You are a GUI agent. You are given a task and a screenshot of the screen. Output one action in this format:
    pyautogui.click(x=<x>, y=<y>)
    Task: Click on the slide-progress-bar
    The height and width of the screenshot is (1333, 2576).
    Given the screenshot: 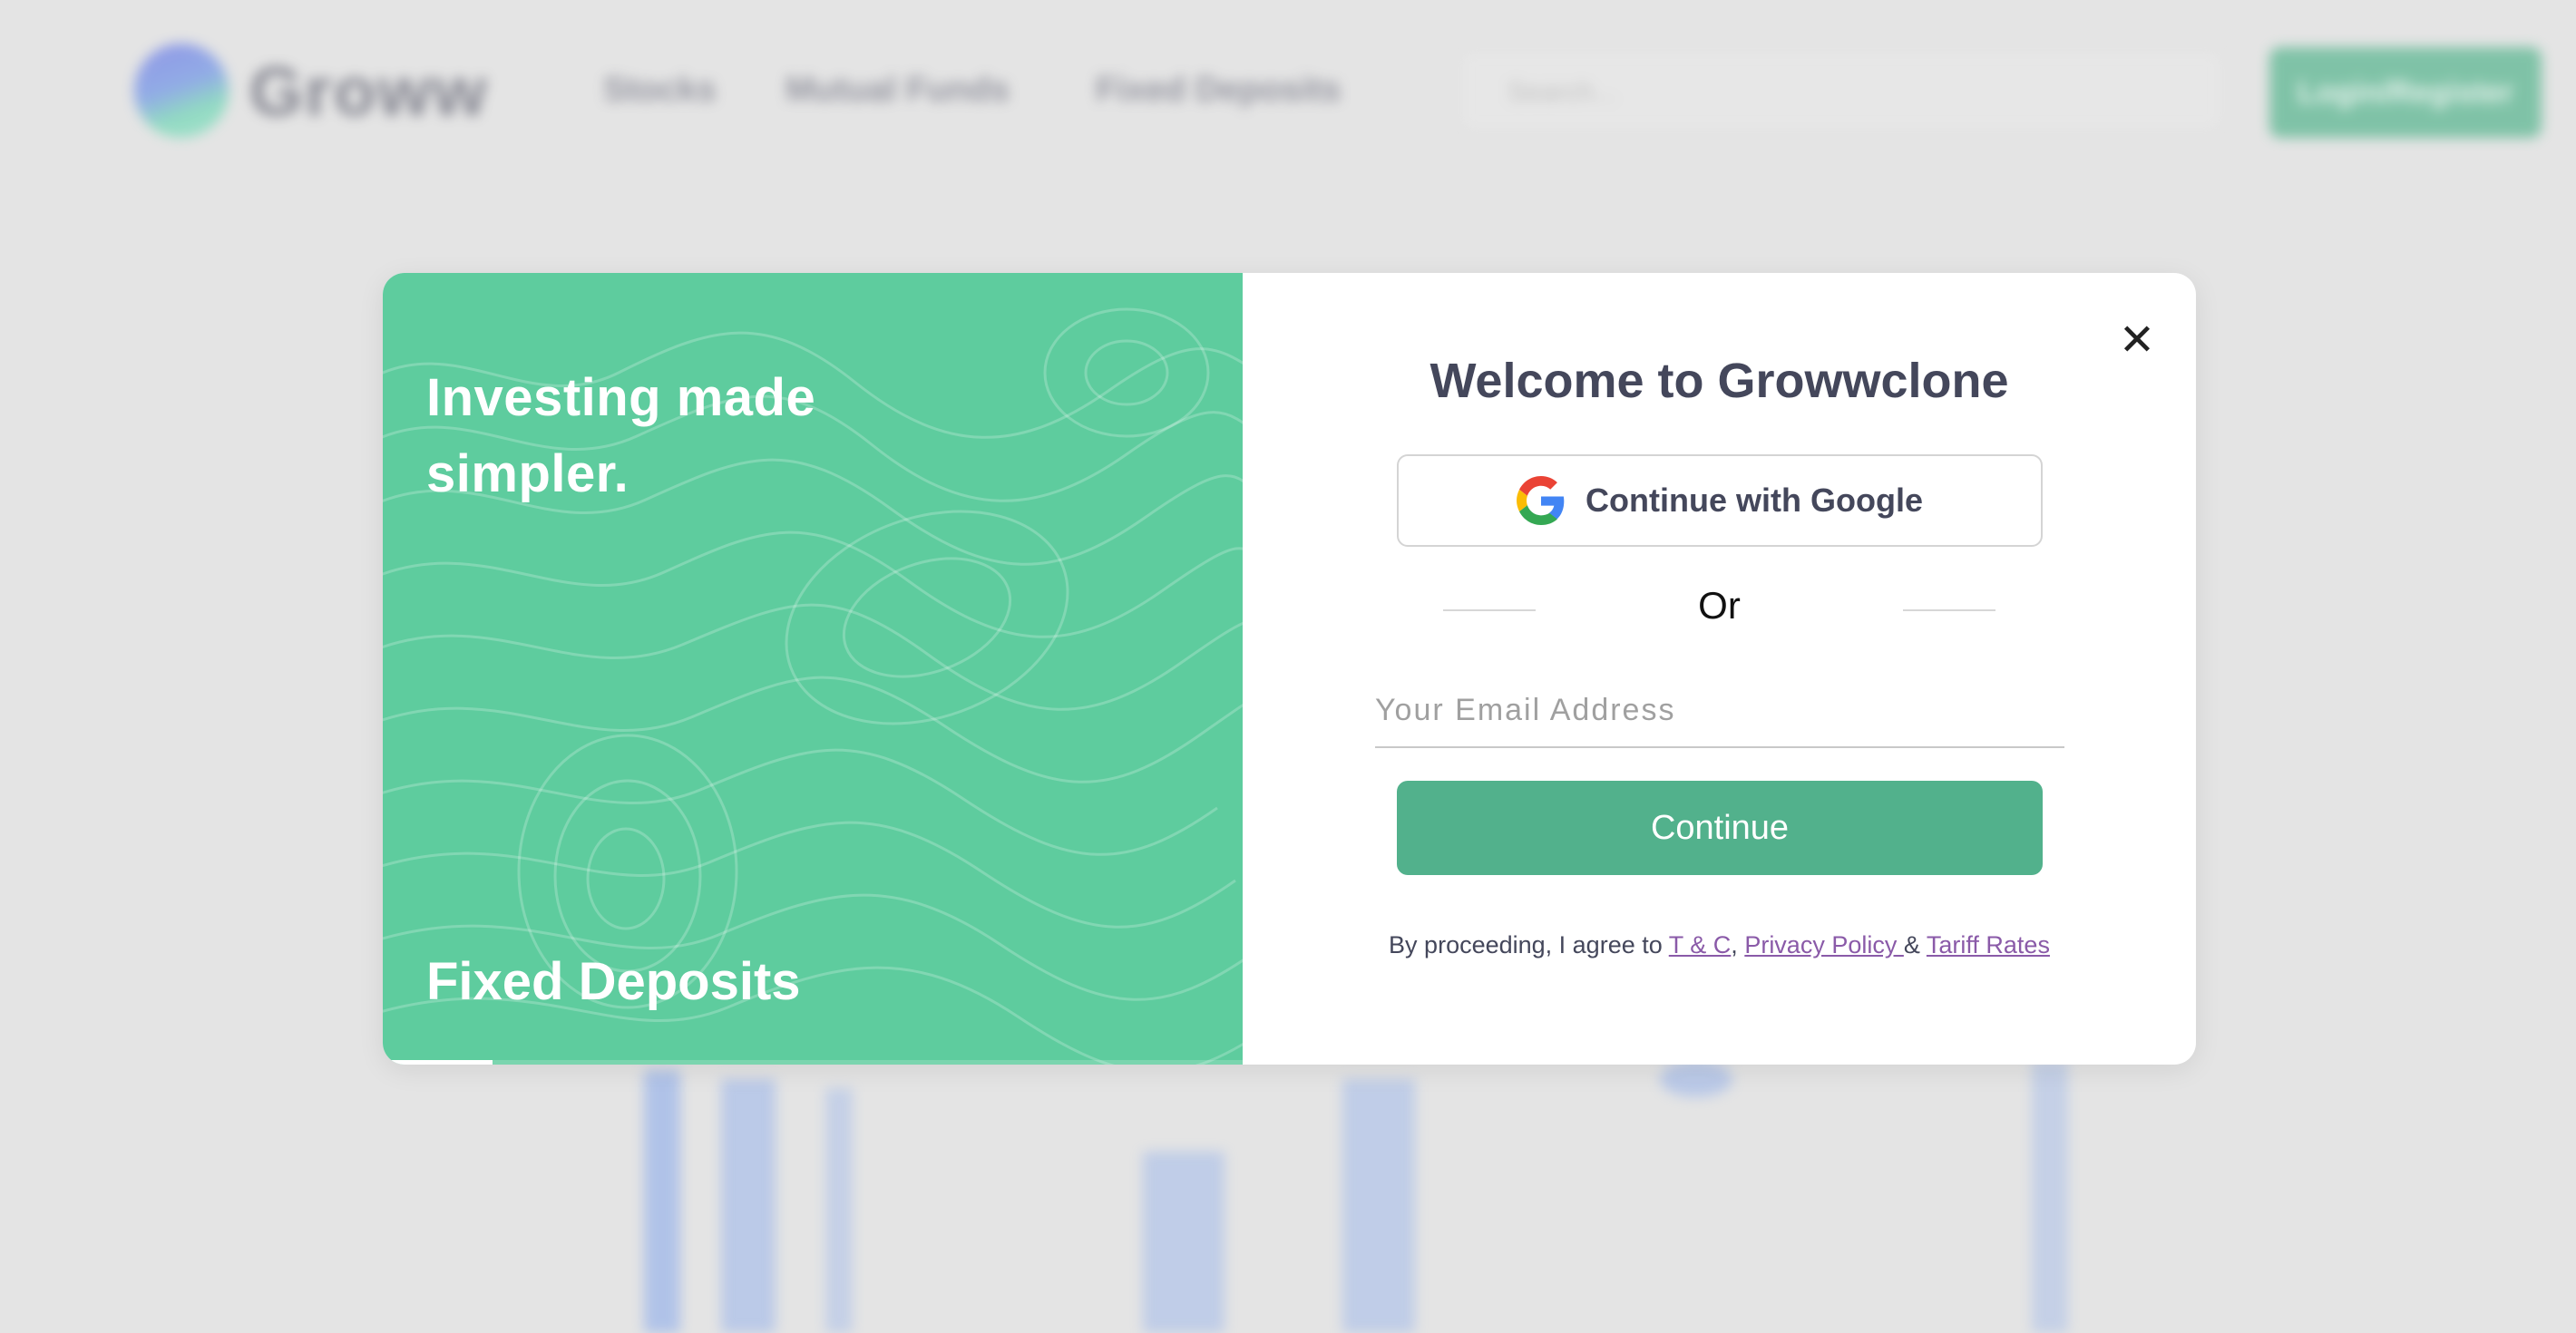 What is the action you would take?
    pyautogui.click(x=816, y=1063)
    